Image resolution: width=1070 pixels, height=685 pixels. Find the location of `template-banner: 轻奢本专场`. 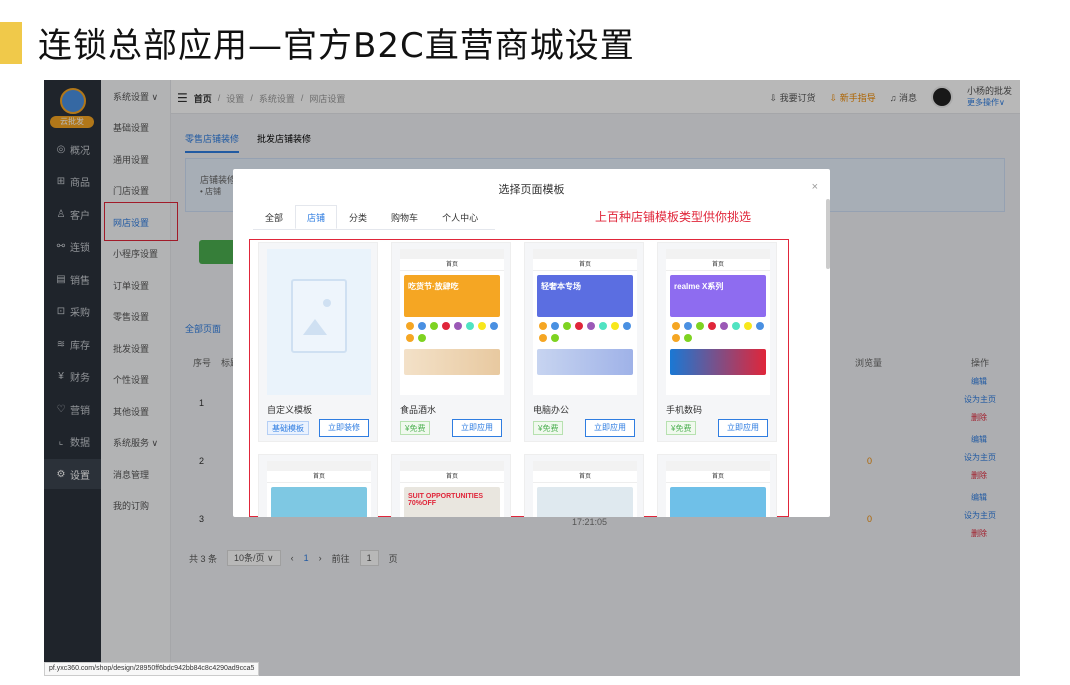

template-banner: 轻奢本专场 is located at coordinates (585, 296).